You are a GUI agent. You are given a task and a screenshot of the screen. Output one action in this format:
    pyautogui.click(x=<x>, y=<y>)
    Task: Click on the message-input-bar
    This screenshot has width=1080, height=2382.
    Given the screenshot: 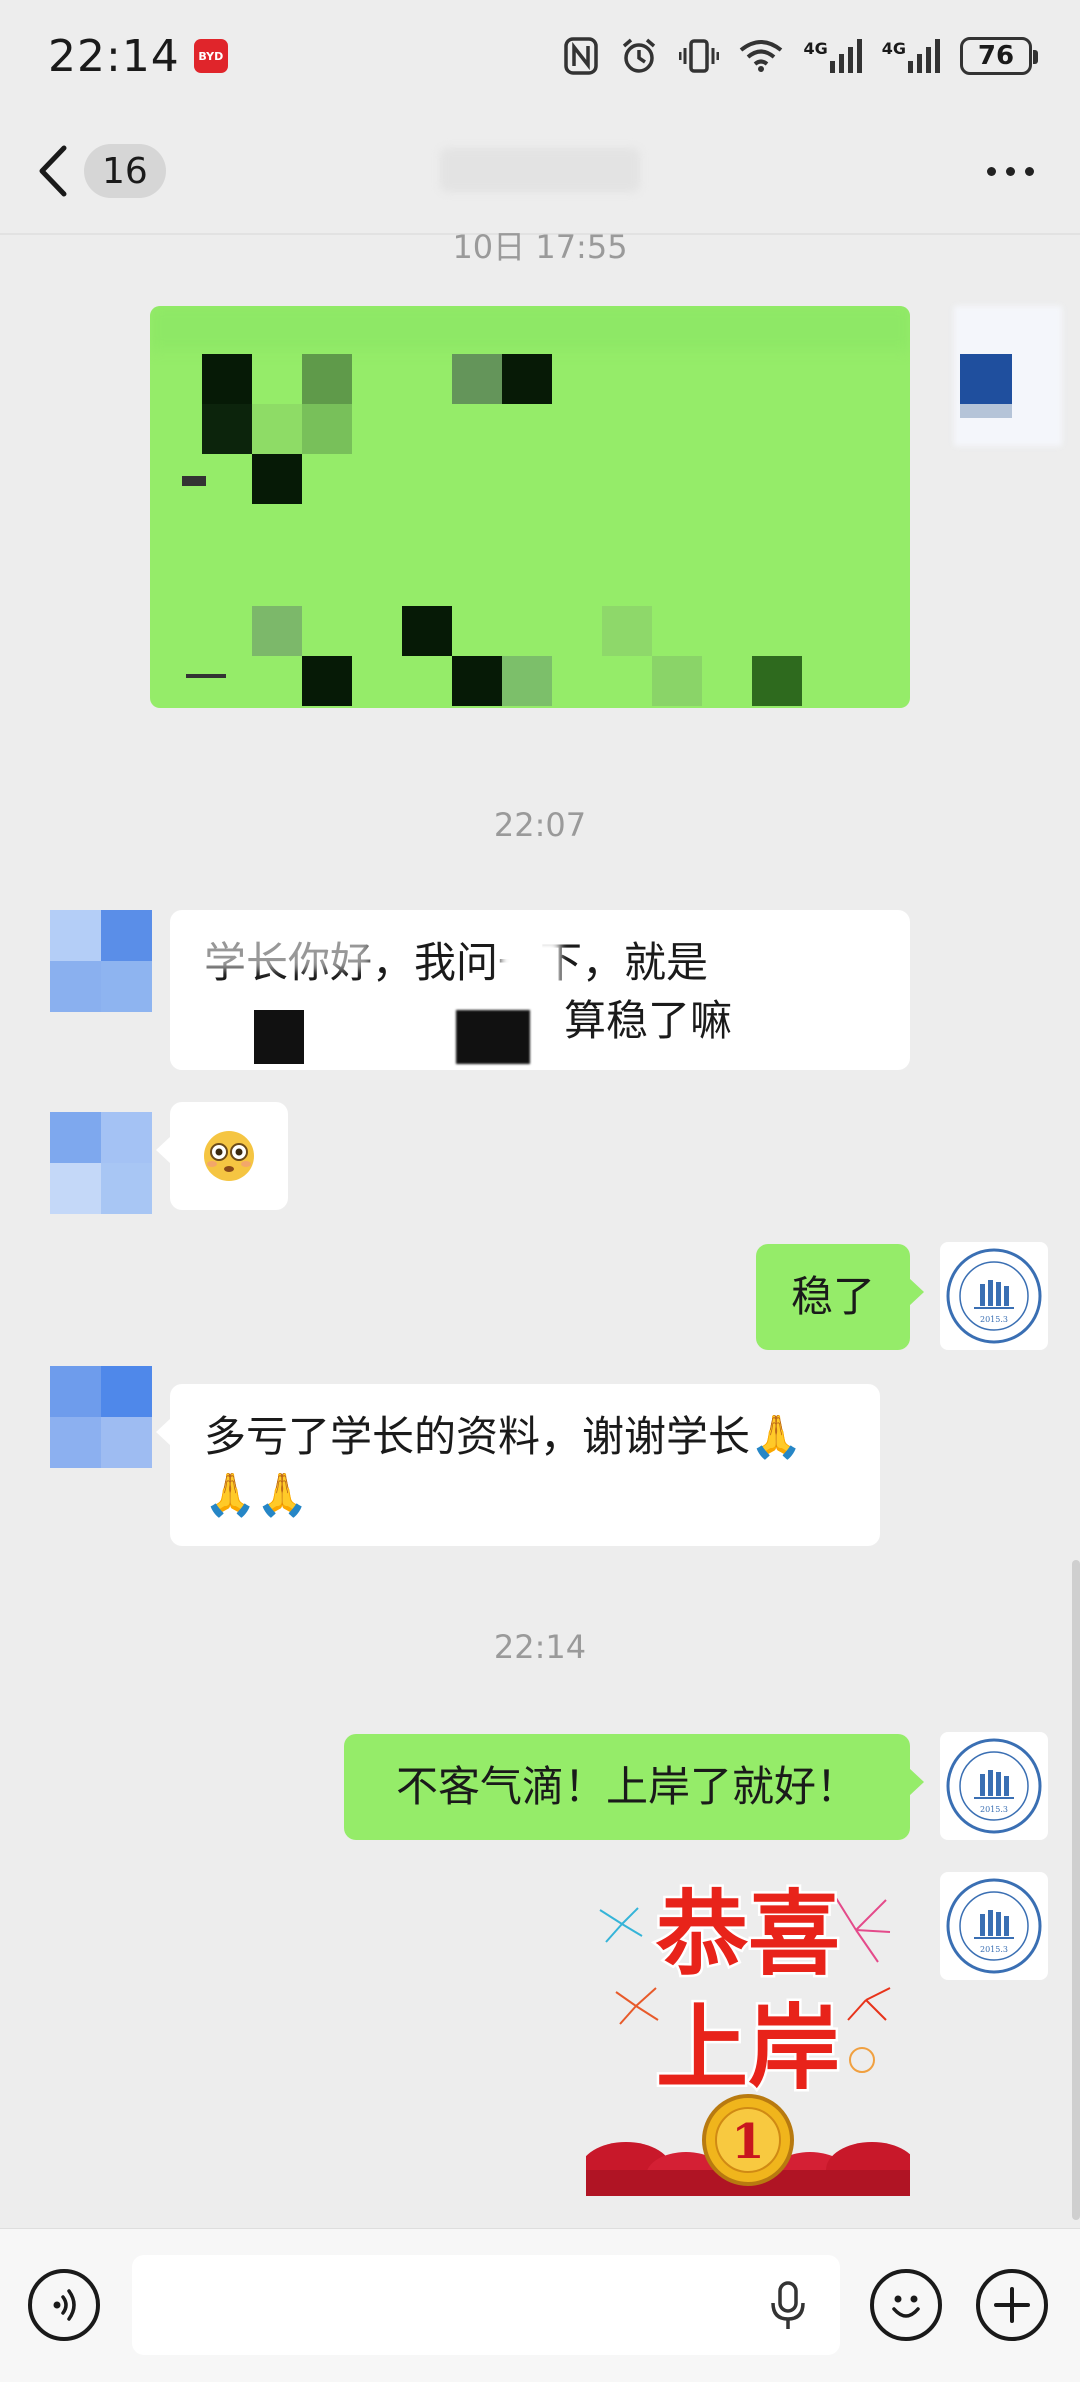 What is the action you would take?
    pyautogui.click(x=540, y=2305)
    